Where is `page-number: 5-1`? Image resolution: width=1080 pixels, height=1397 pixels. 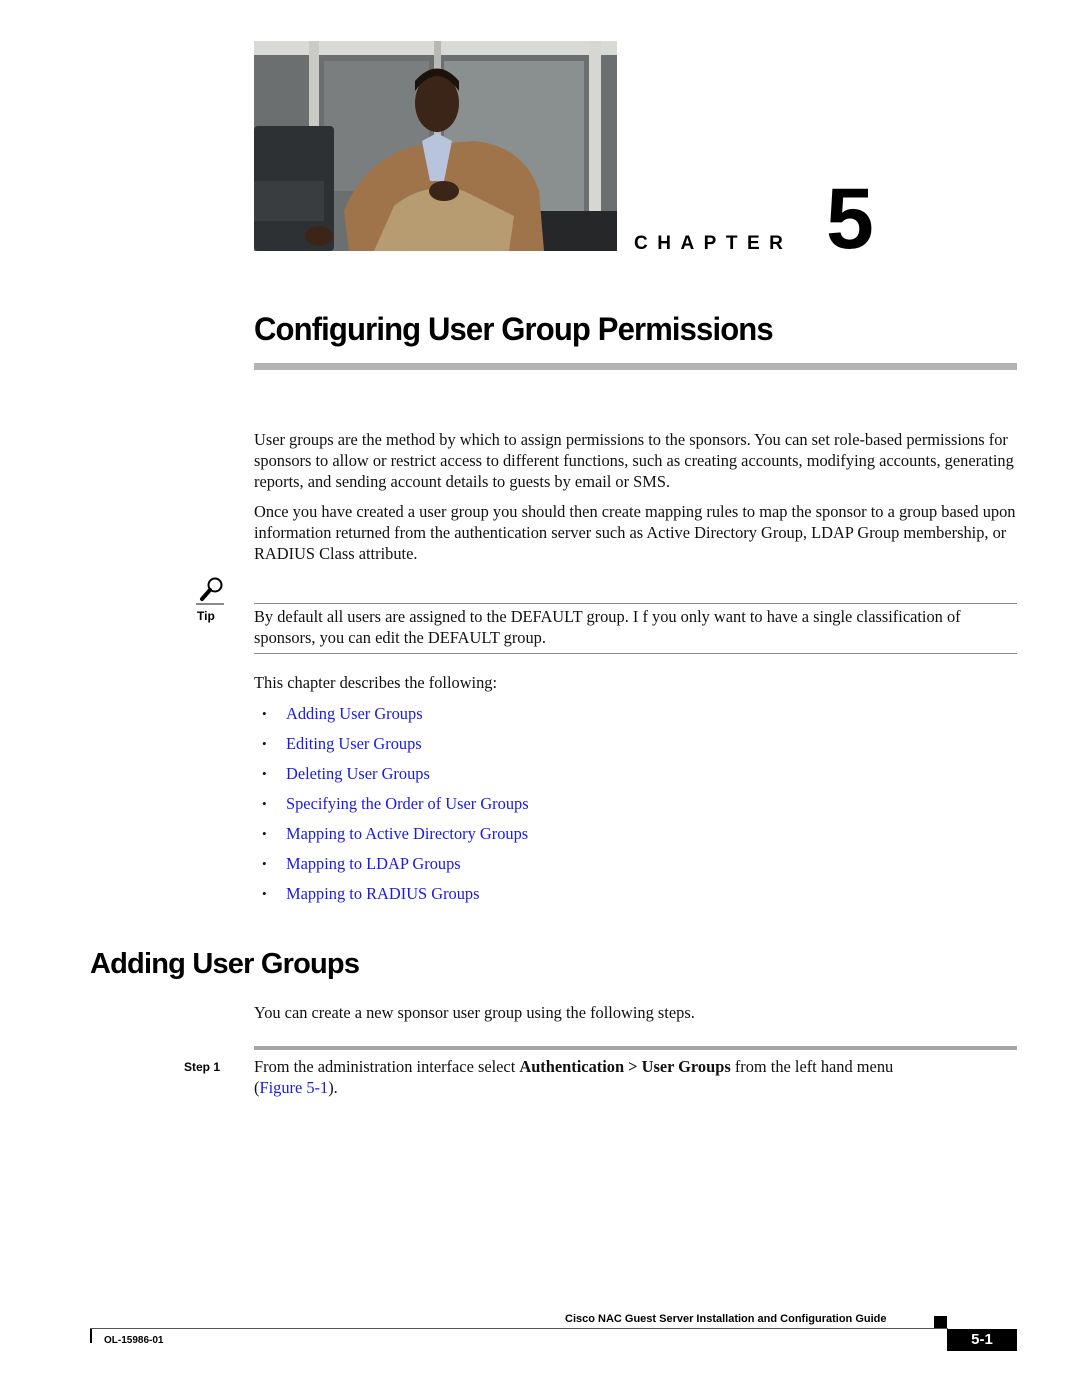
page-number: 5-1 is located at coordinates (982, 1340).